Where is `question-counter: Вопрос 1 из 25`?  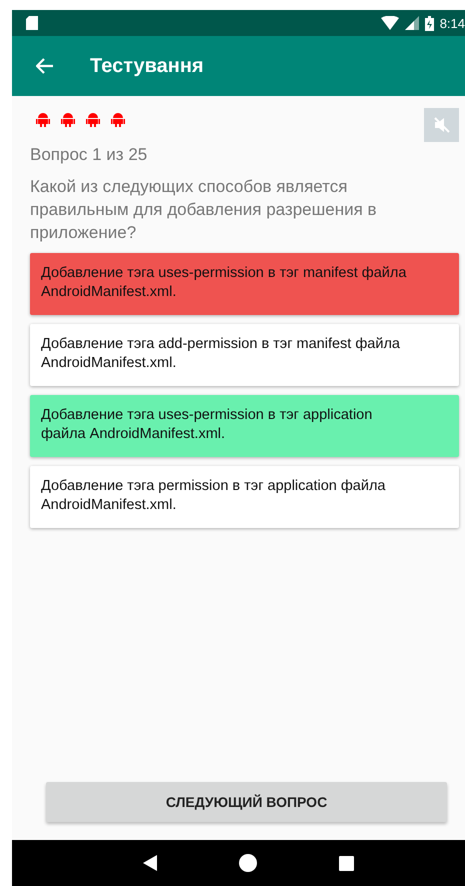 question-counter: Вопрос 1 из 25 is located at coordinates (89, 155).